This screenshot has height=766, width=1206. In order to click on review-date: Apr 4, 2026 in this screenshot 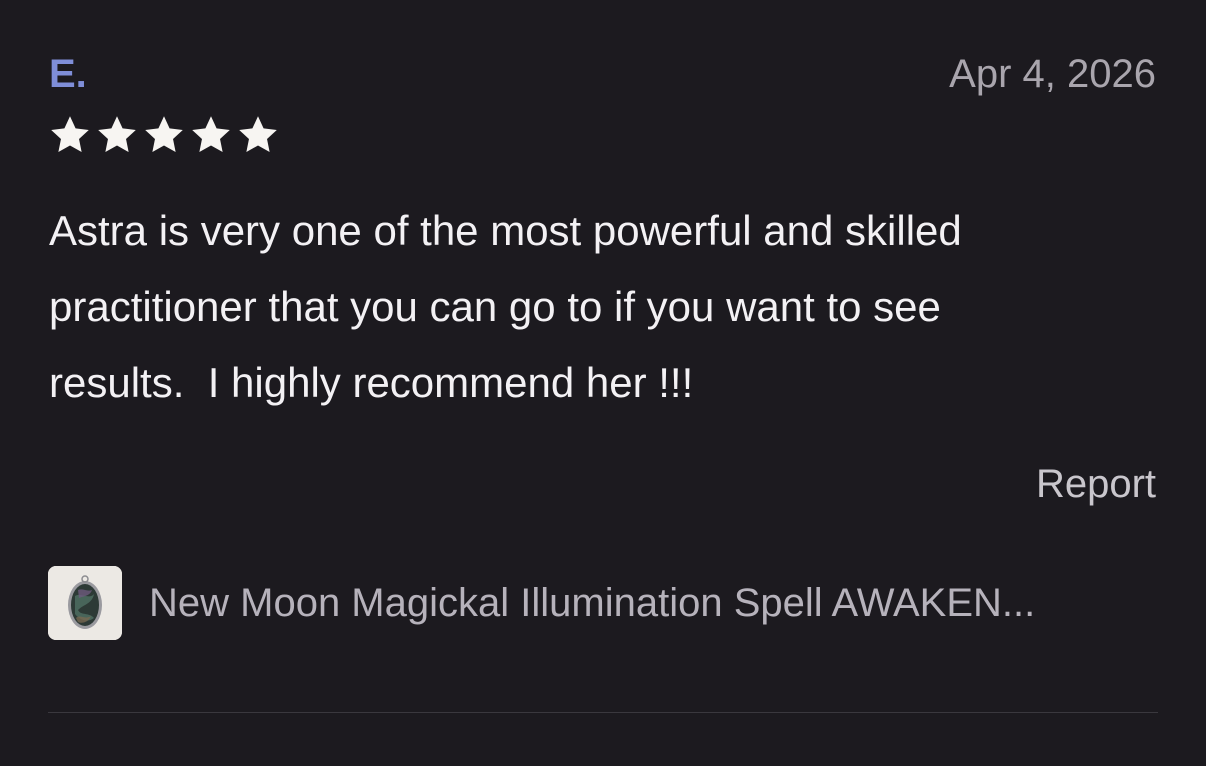, I will do `click(1052, 74)`.